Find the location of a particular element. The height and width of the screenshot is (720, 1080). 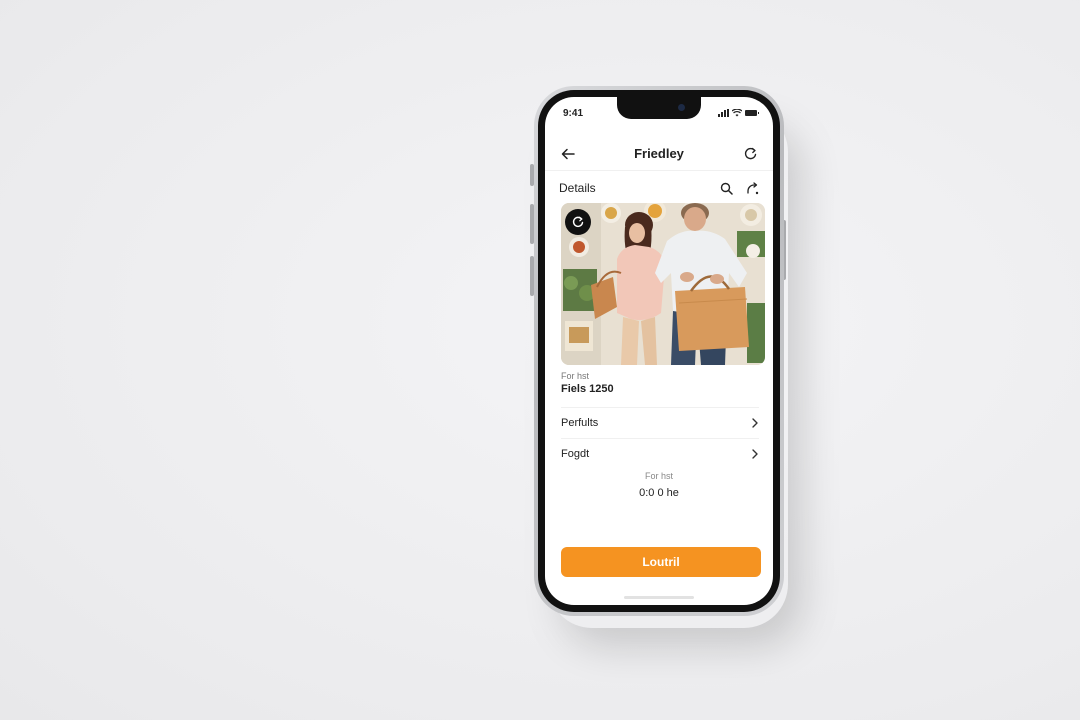

search-button is located at coordinates (726, 188).